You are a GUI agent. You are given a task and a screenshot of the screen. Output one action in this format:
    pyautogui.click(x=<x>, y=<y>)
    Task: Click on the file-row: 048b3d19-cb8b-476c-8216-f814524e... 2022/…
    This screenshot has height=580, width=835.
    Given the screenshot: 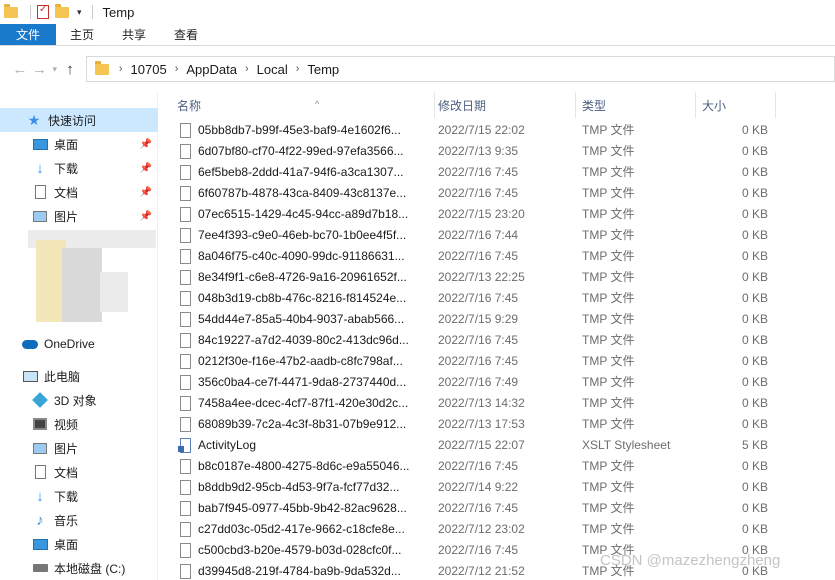 What is the action you would take?
    pyautogui.click(x=496, y=298)
    